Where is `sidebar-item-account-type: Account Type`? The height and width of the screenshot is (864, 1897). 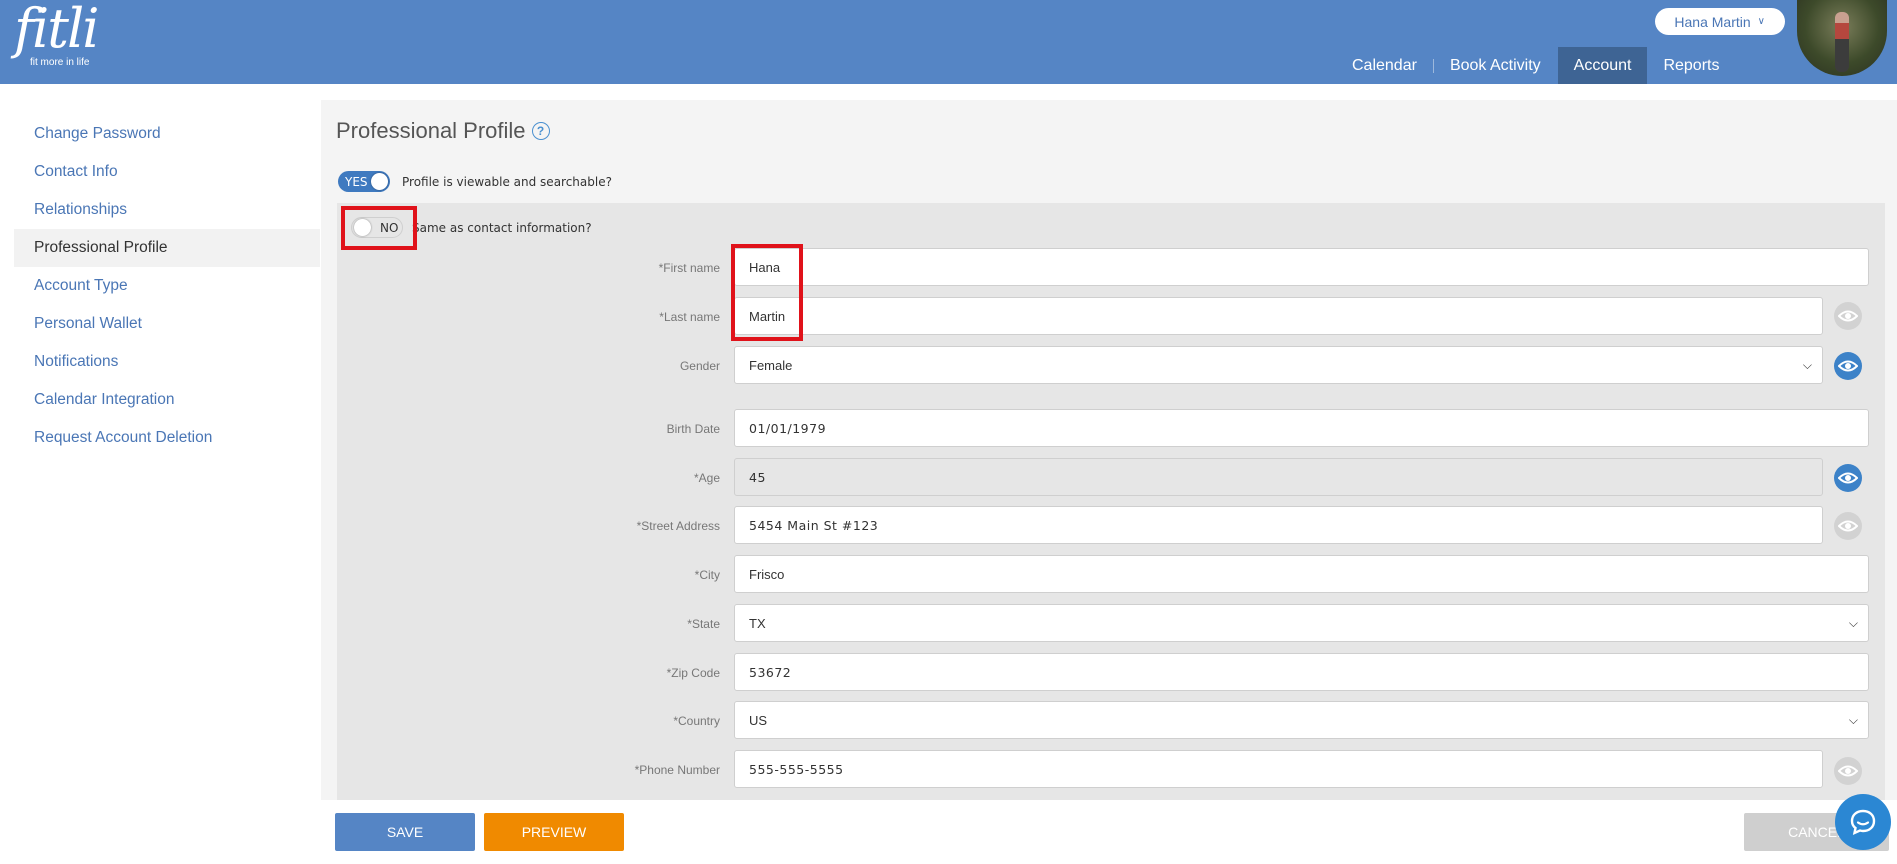 sidebar-item-account-type: Account Type is located at coordinates (167, 286).